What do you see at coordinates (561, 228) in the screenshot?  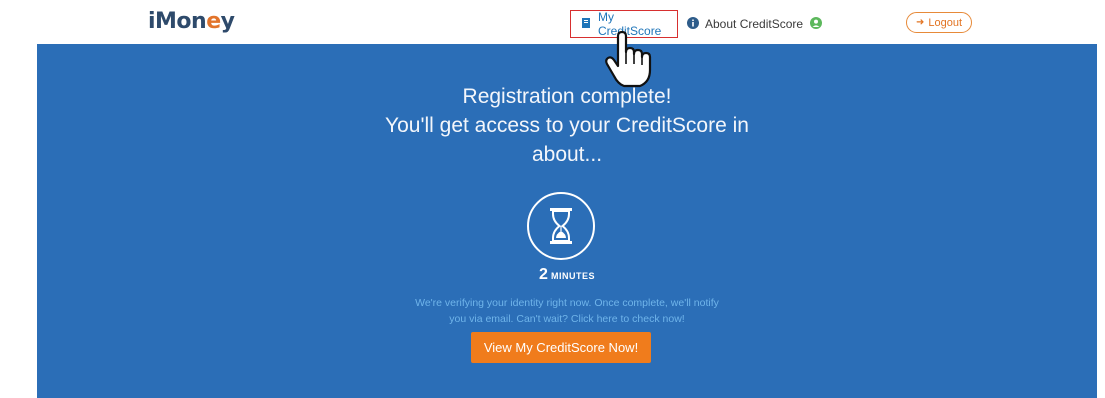 I see `hourglass-icon` at bounding box center [561, 228].